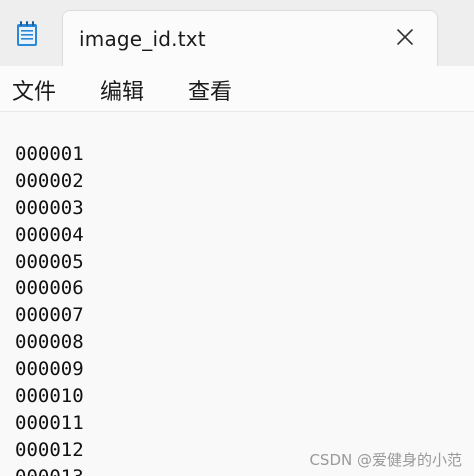  Describe the element at coordinates (250, 38) in the screenshot. I see `file-tab: image_id.txt` at that location.